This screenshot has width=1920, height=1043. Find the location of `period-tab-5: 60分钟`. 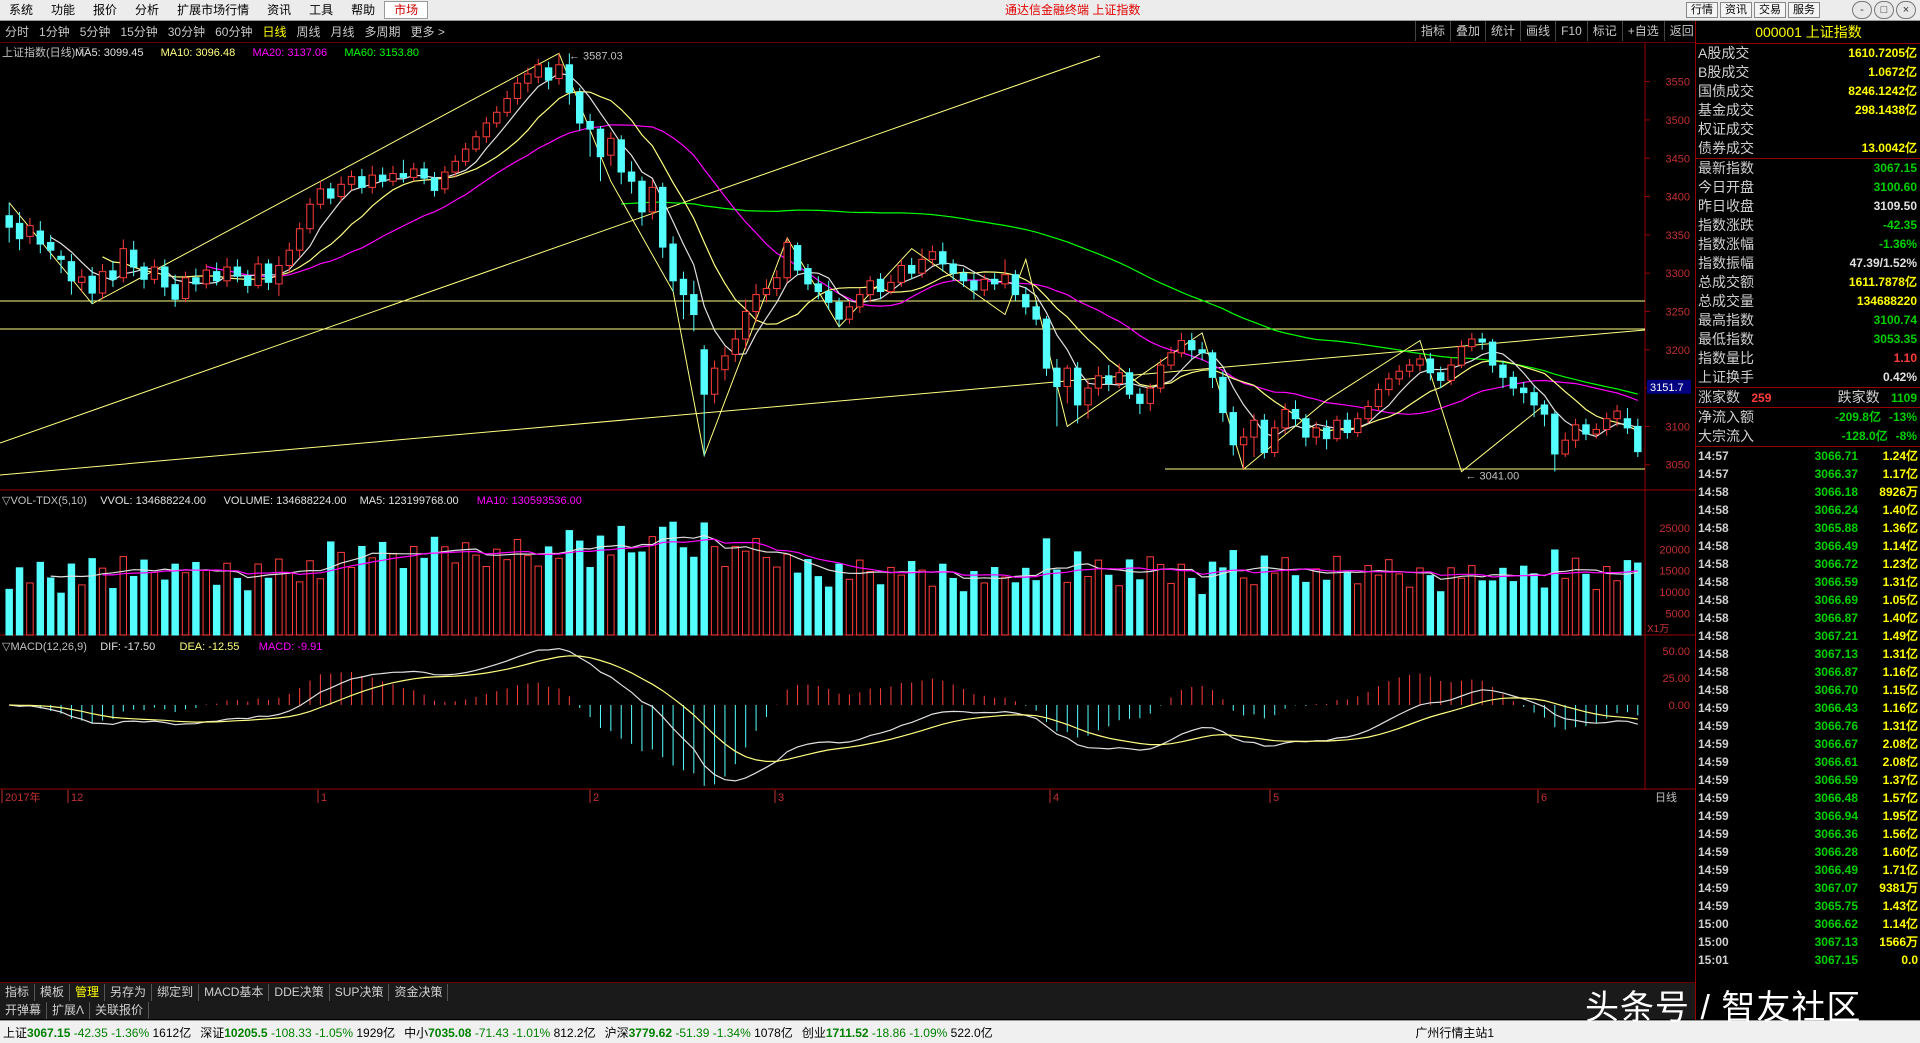

period-tab-5: 60分钟 is located at coordinates (233, 32).